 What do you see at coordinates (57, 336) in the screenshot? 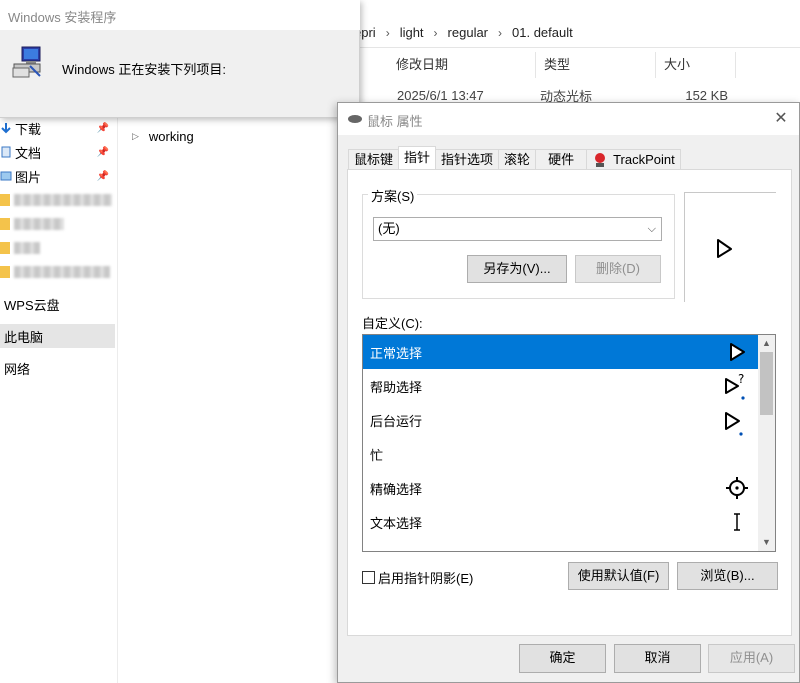
I see `nav-item-this-pc: 此电脑` at bounding box center [57, 336].